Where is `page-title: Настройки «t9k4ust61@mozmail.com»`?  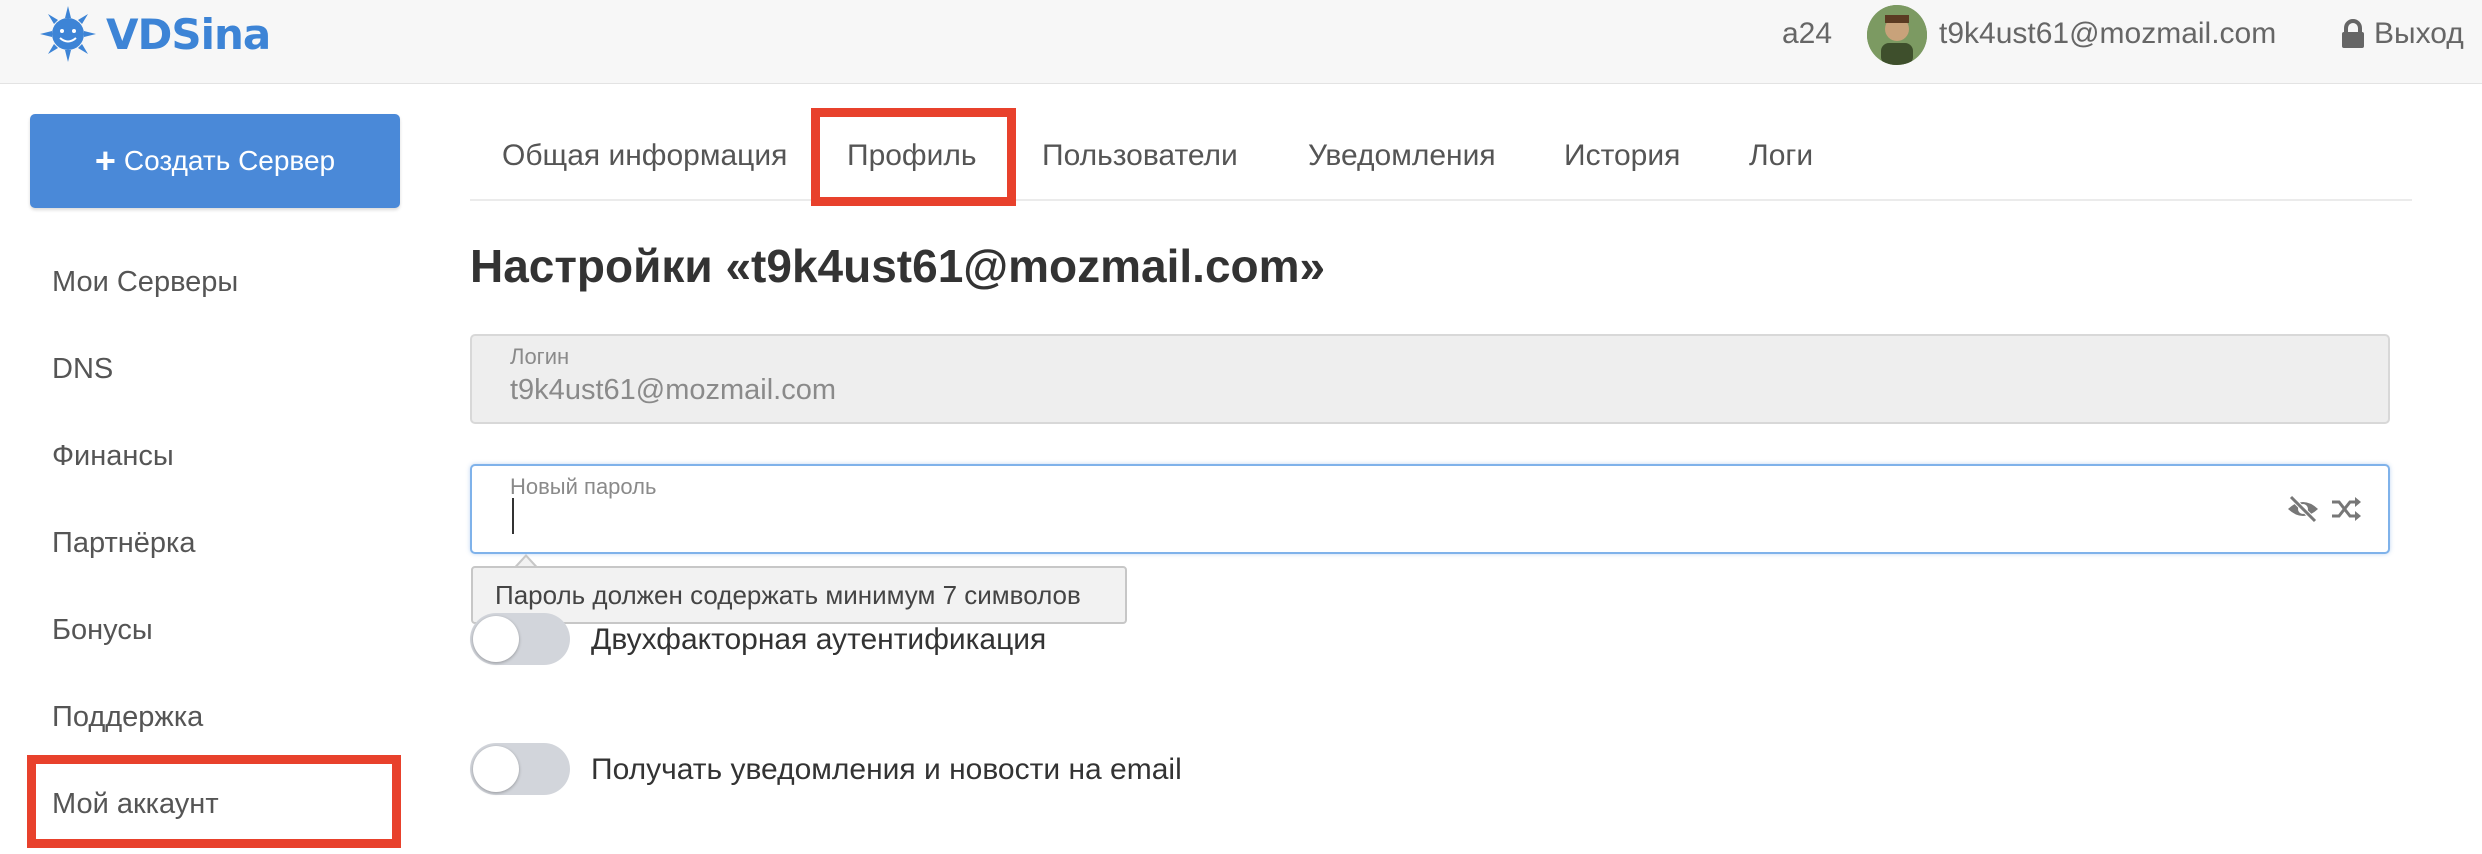 page-title: Настройки «t9k4ust61@mozmail.com» is located at coordinates (898, 266).